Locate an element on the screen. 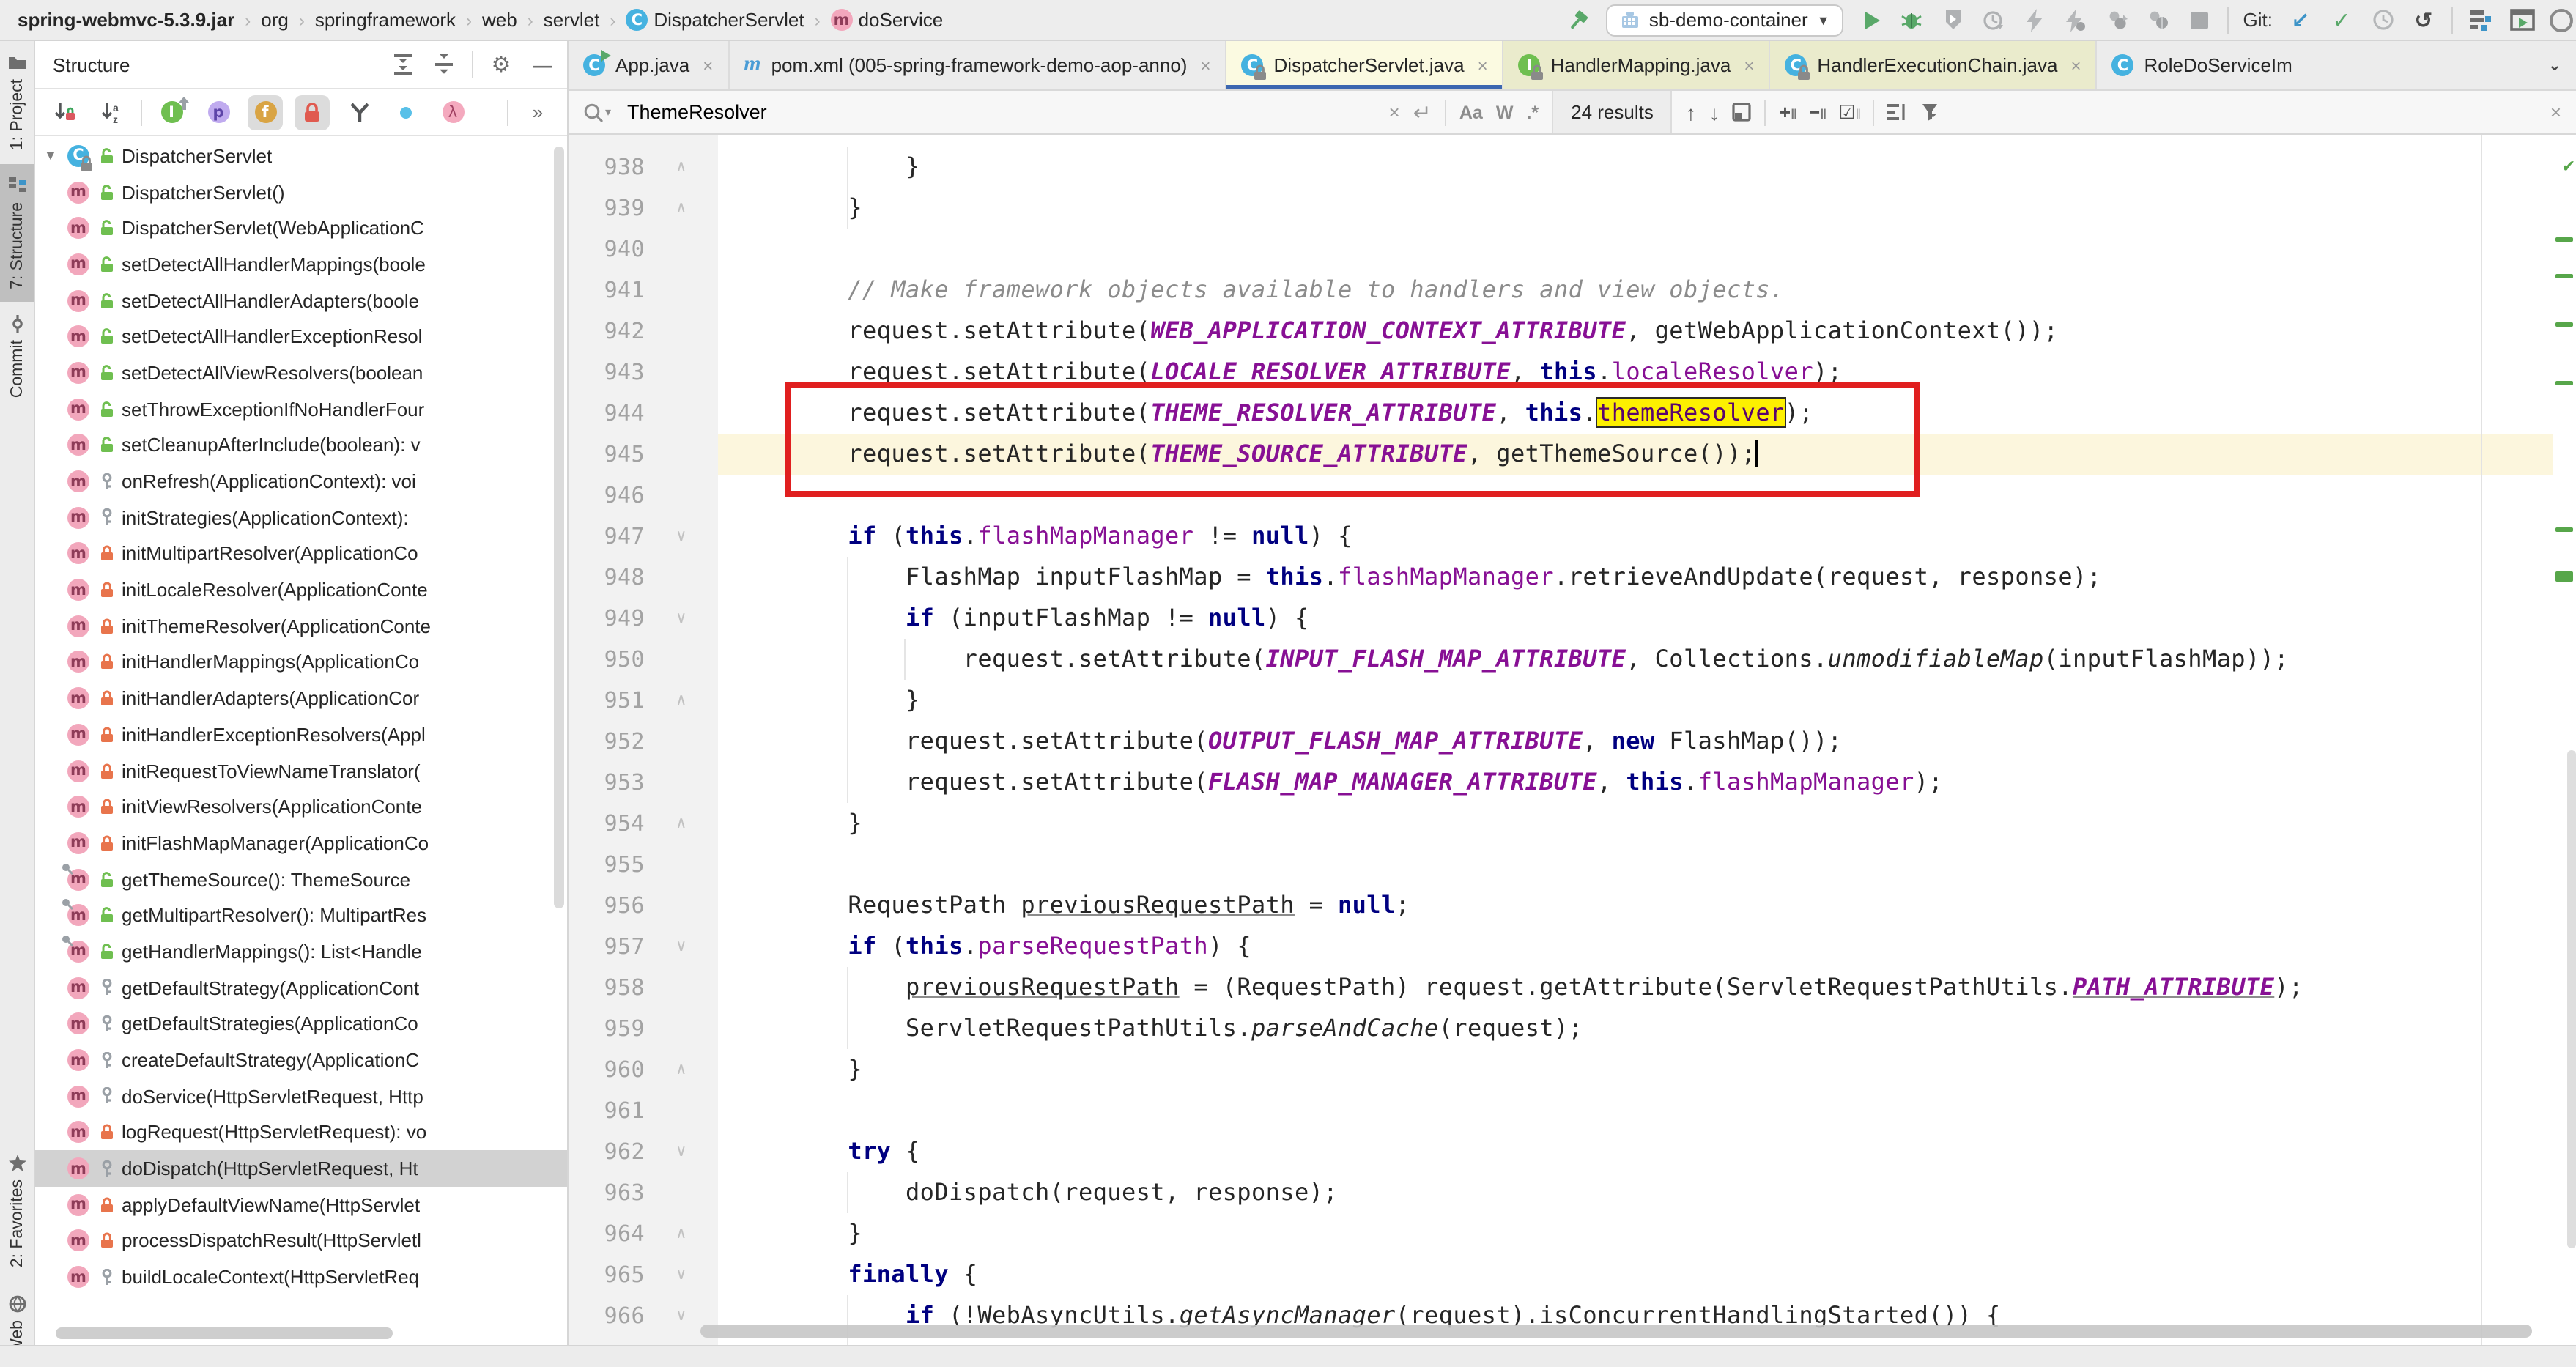 The image size is (2576, 1367). structure-vertical-scrollbar is located at coordinates (559, 527).